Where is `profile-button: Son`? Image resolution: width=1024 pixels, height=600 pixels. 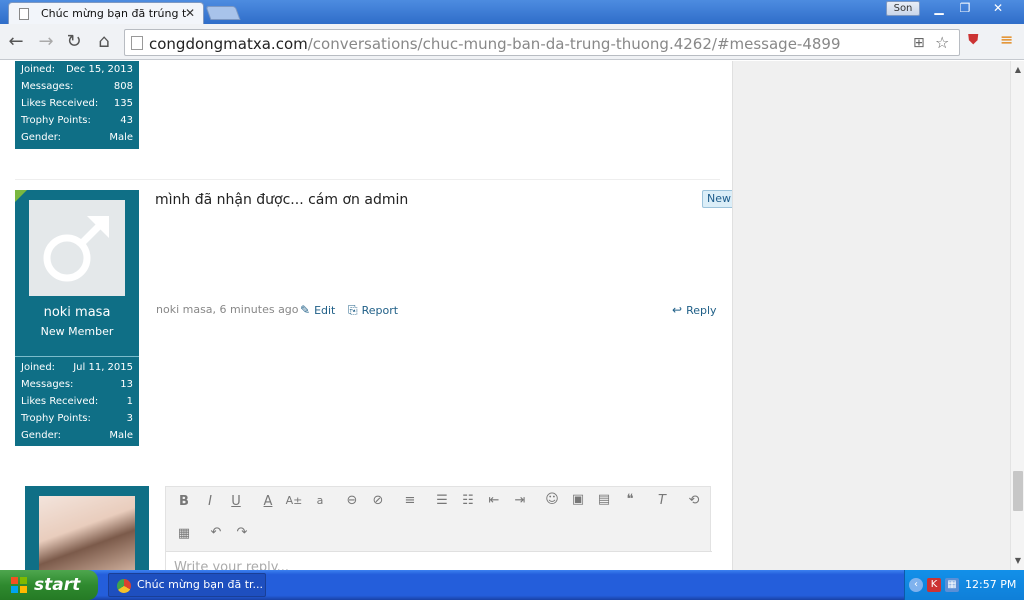 profile-button: Son is located at coordinates (903, 8).